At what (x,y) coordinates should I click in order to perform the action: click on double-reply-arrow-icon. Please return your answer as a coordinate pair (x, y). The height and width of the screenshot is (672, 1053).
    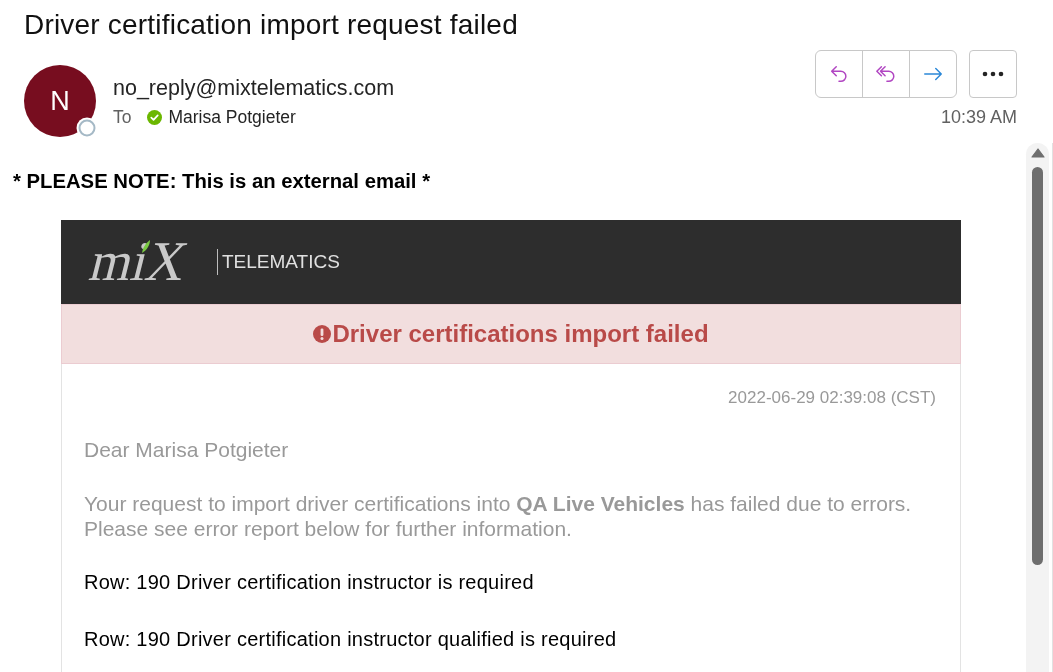
    Looking at the image, I should click on (886, 74).